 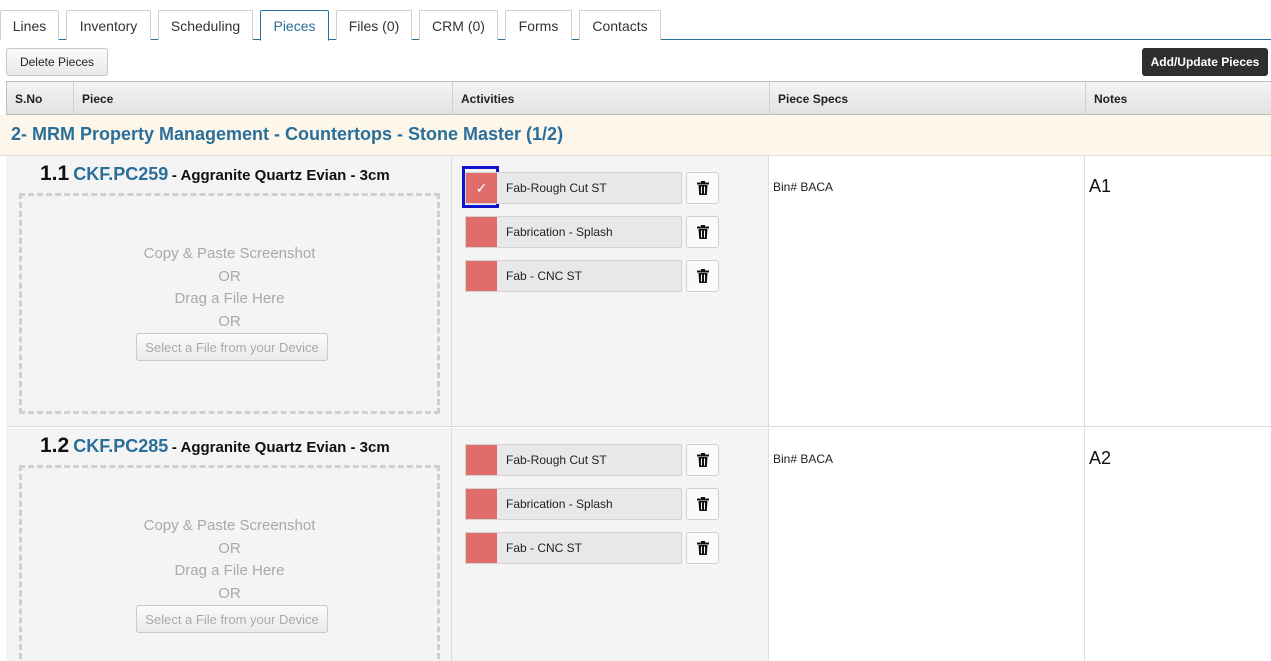 What do you see at coordinates (57, 62) in the screenshot?
I see `delete-pieces-button: Delete Pieces` at bounding box center [57, 62].